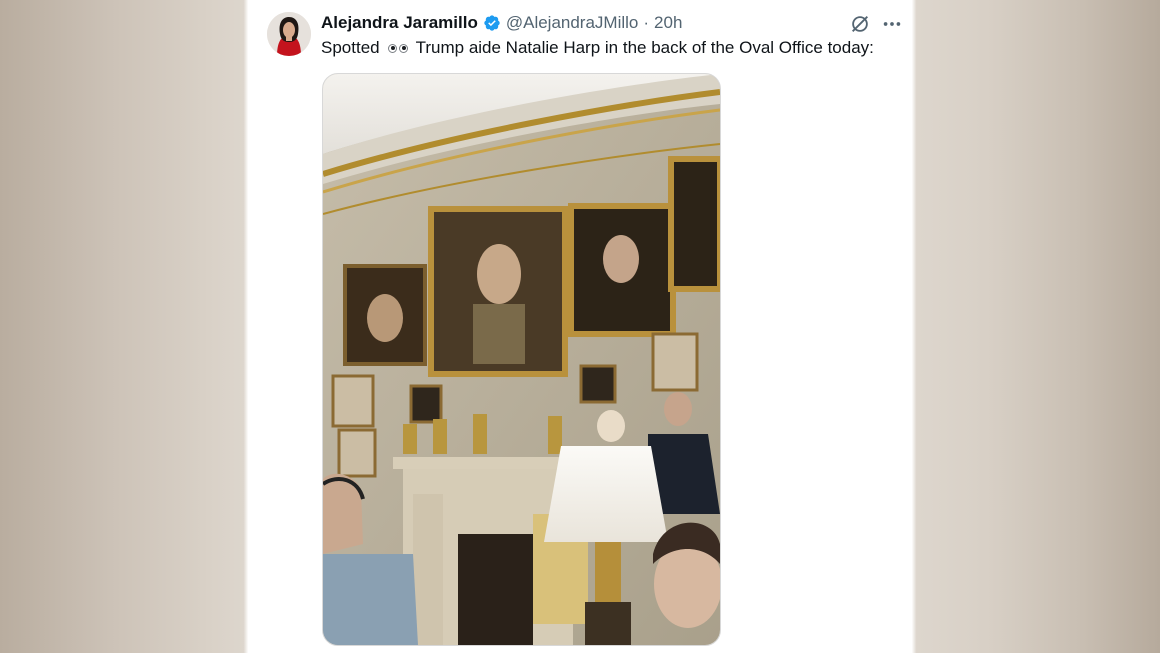 This screenshot has height=653, width=1160. I want to click on author-handle: @AlejandraJMillo, so click(572, 23).